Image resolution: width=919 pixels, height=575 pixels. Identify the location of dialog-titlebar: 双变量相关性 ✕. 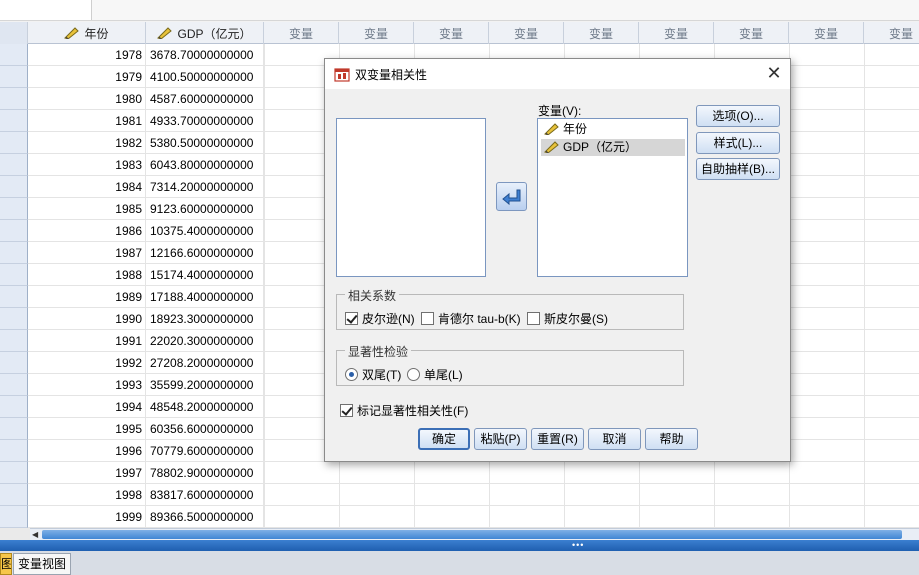
(557, 74).